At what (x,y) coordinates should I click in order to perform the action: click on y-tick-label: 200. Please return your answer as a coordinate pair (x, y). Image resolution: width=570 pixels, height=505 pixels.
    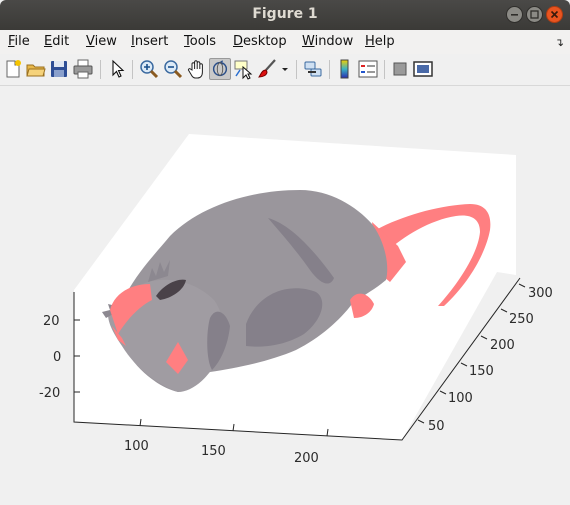
    Looking at the image, I should click on (502, 345).